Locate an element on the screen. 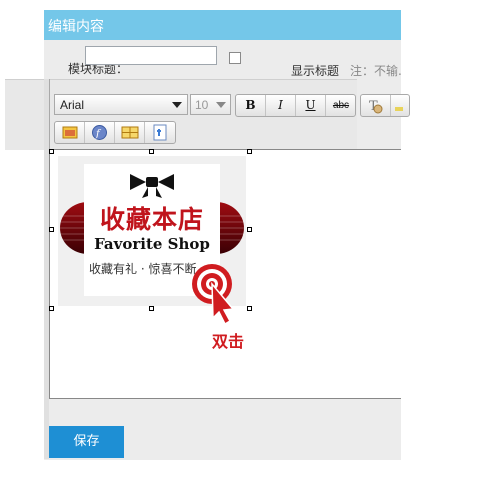 The image size is (500, 500). font-family-select: Arial is located at coordinates (121, 104).